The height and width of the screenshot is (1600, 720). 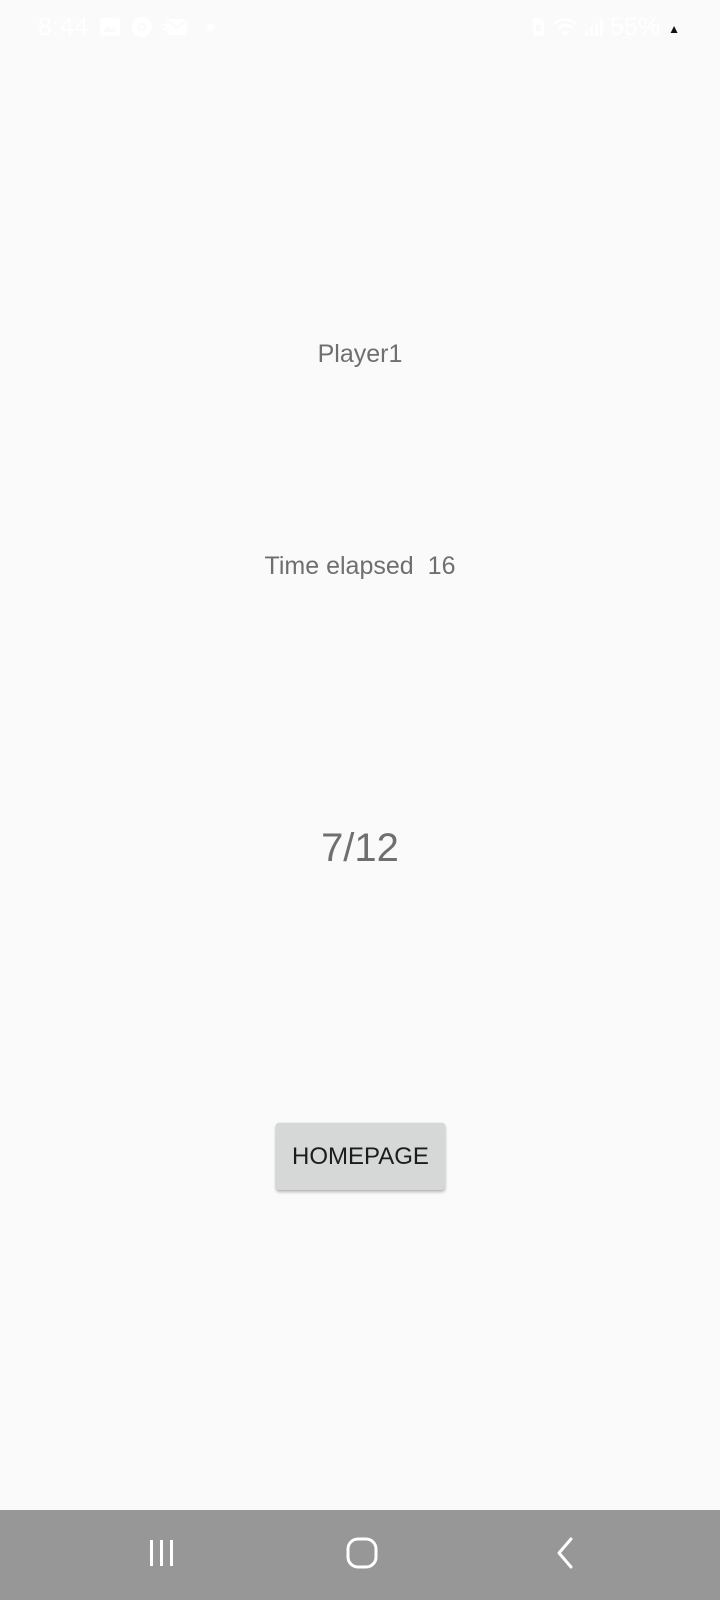 What do you see at coordinates (360, 848) in the screenshot?
I see `score-display: 7/12` at bounding box center [360, 848].